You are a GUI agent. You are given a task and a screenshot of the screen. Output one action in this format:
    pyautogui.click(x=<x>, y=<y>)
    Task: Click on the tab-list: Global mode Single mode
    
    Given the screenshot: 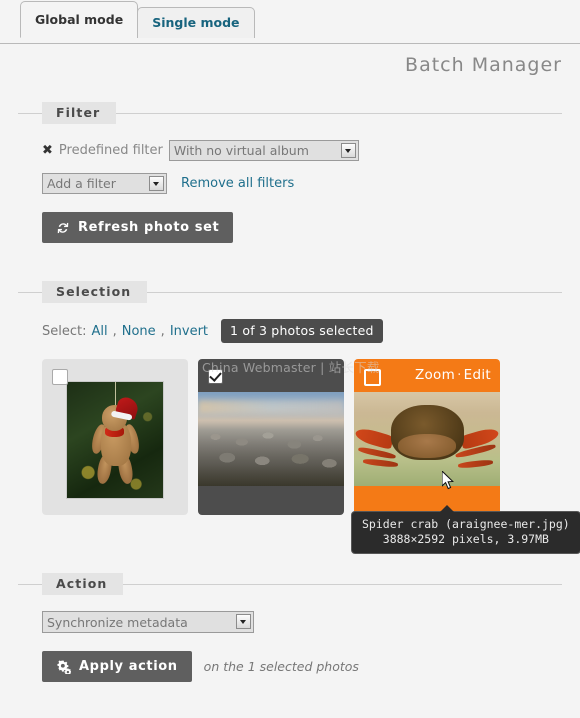 What is the action you would take?
    pyautogui.click(x=290, y=22)
    